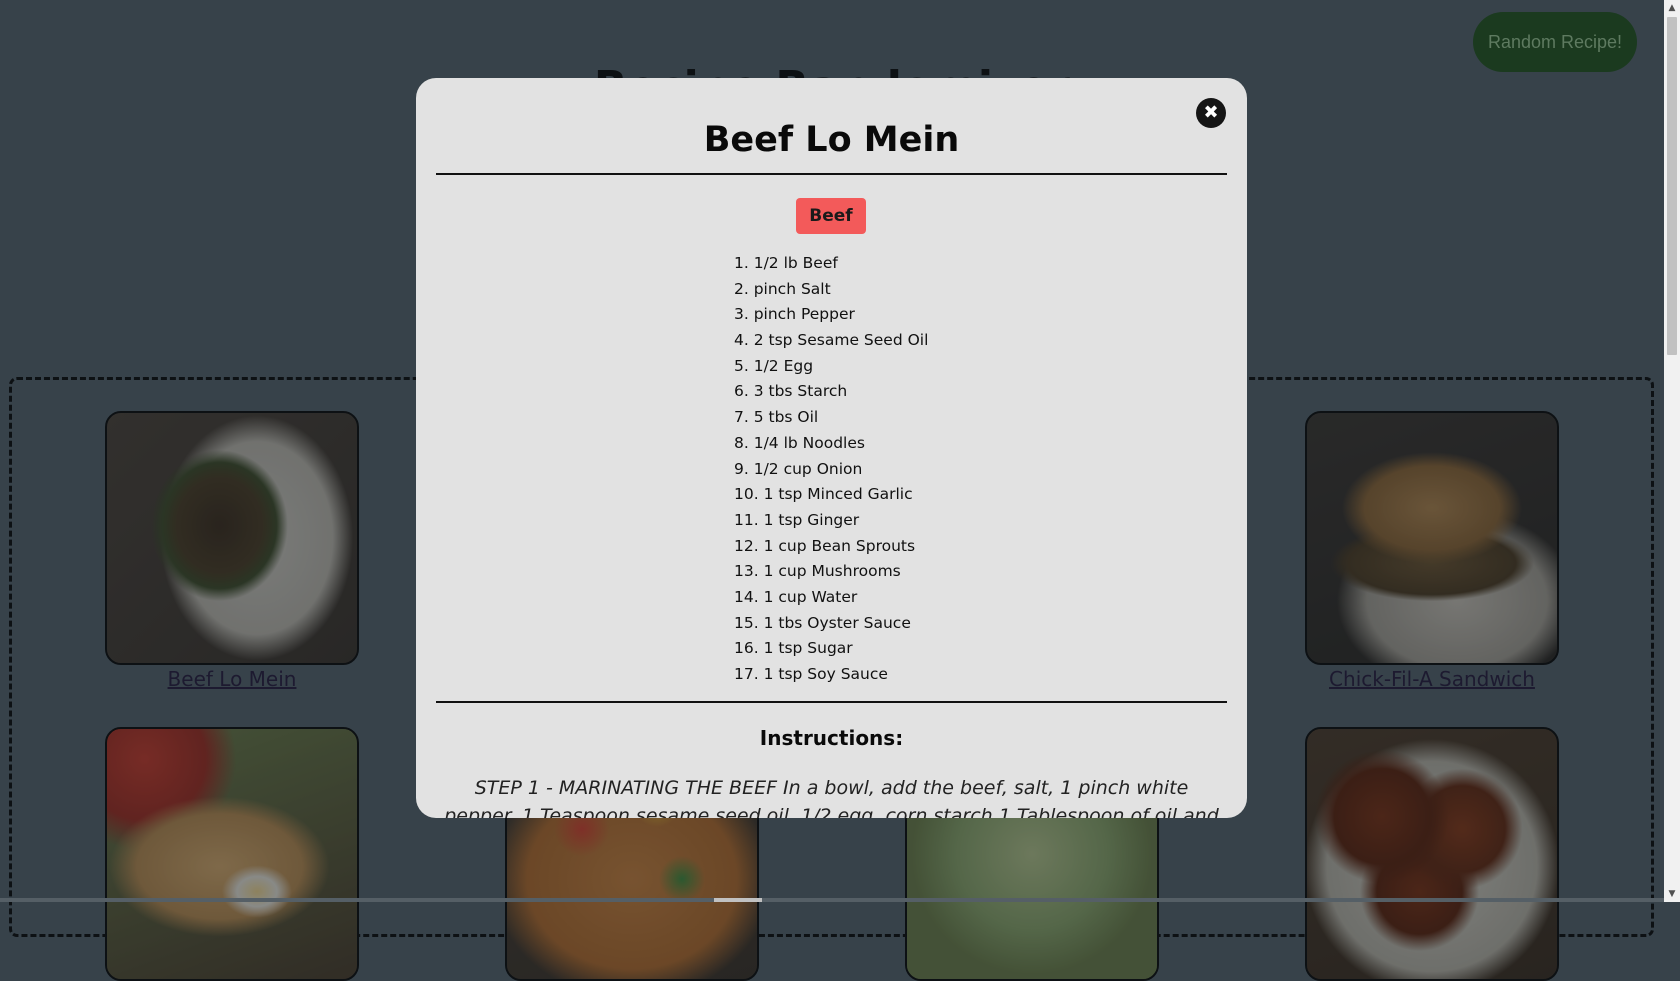 This screenshot has height=981, width=1680. Describe the element at coordinates (782, 288) in the screenshot. I see `ingredient-item: 2. pinch Salt` at that location.